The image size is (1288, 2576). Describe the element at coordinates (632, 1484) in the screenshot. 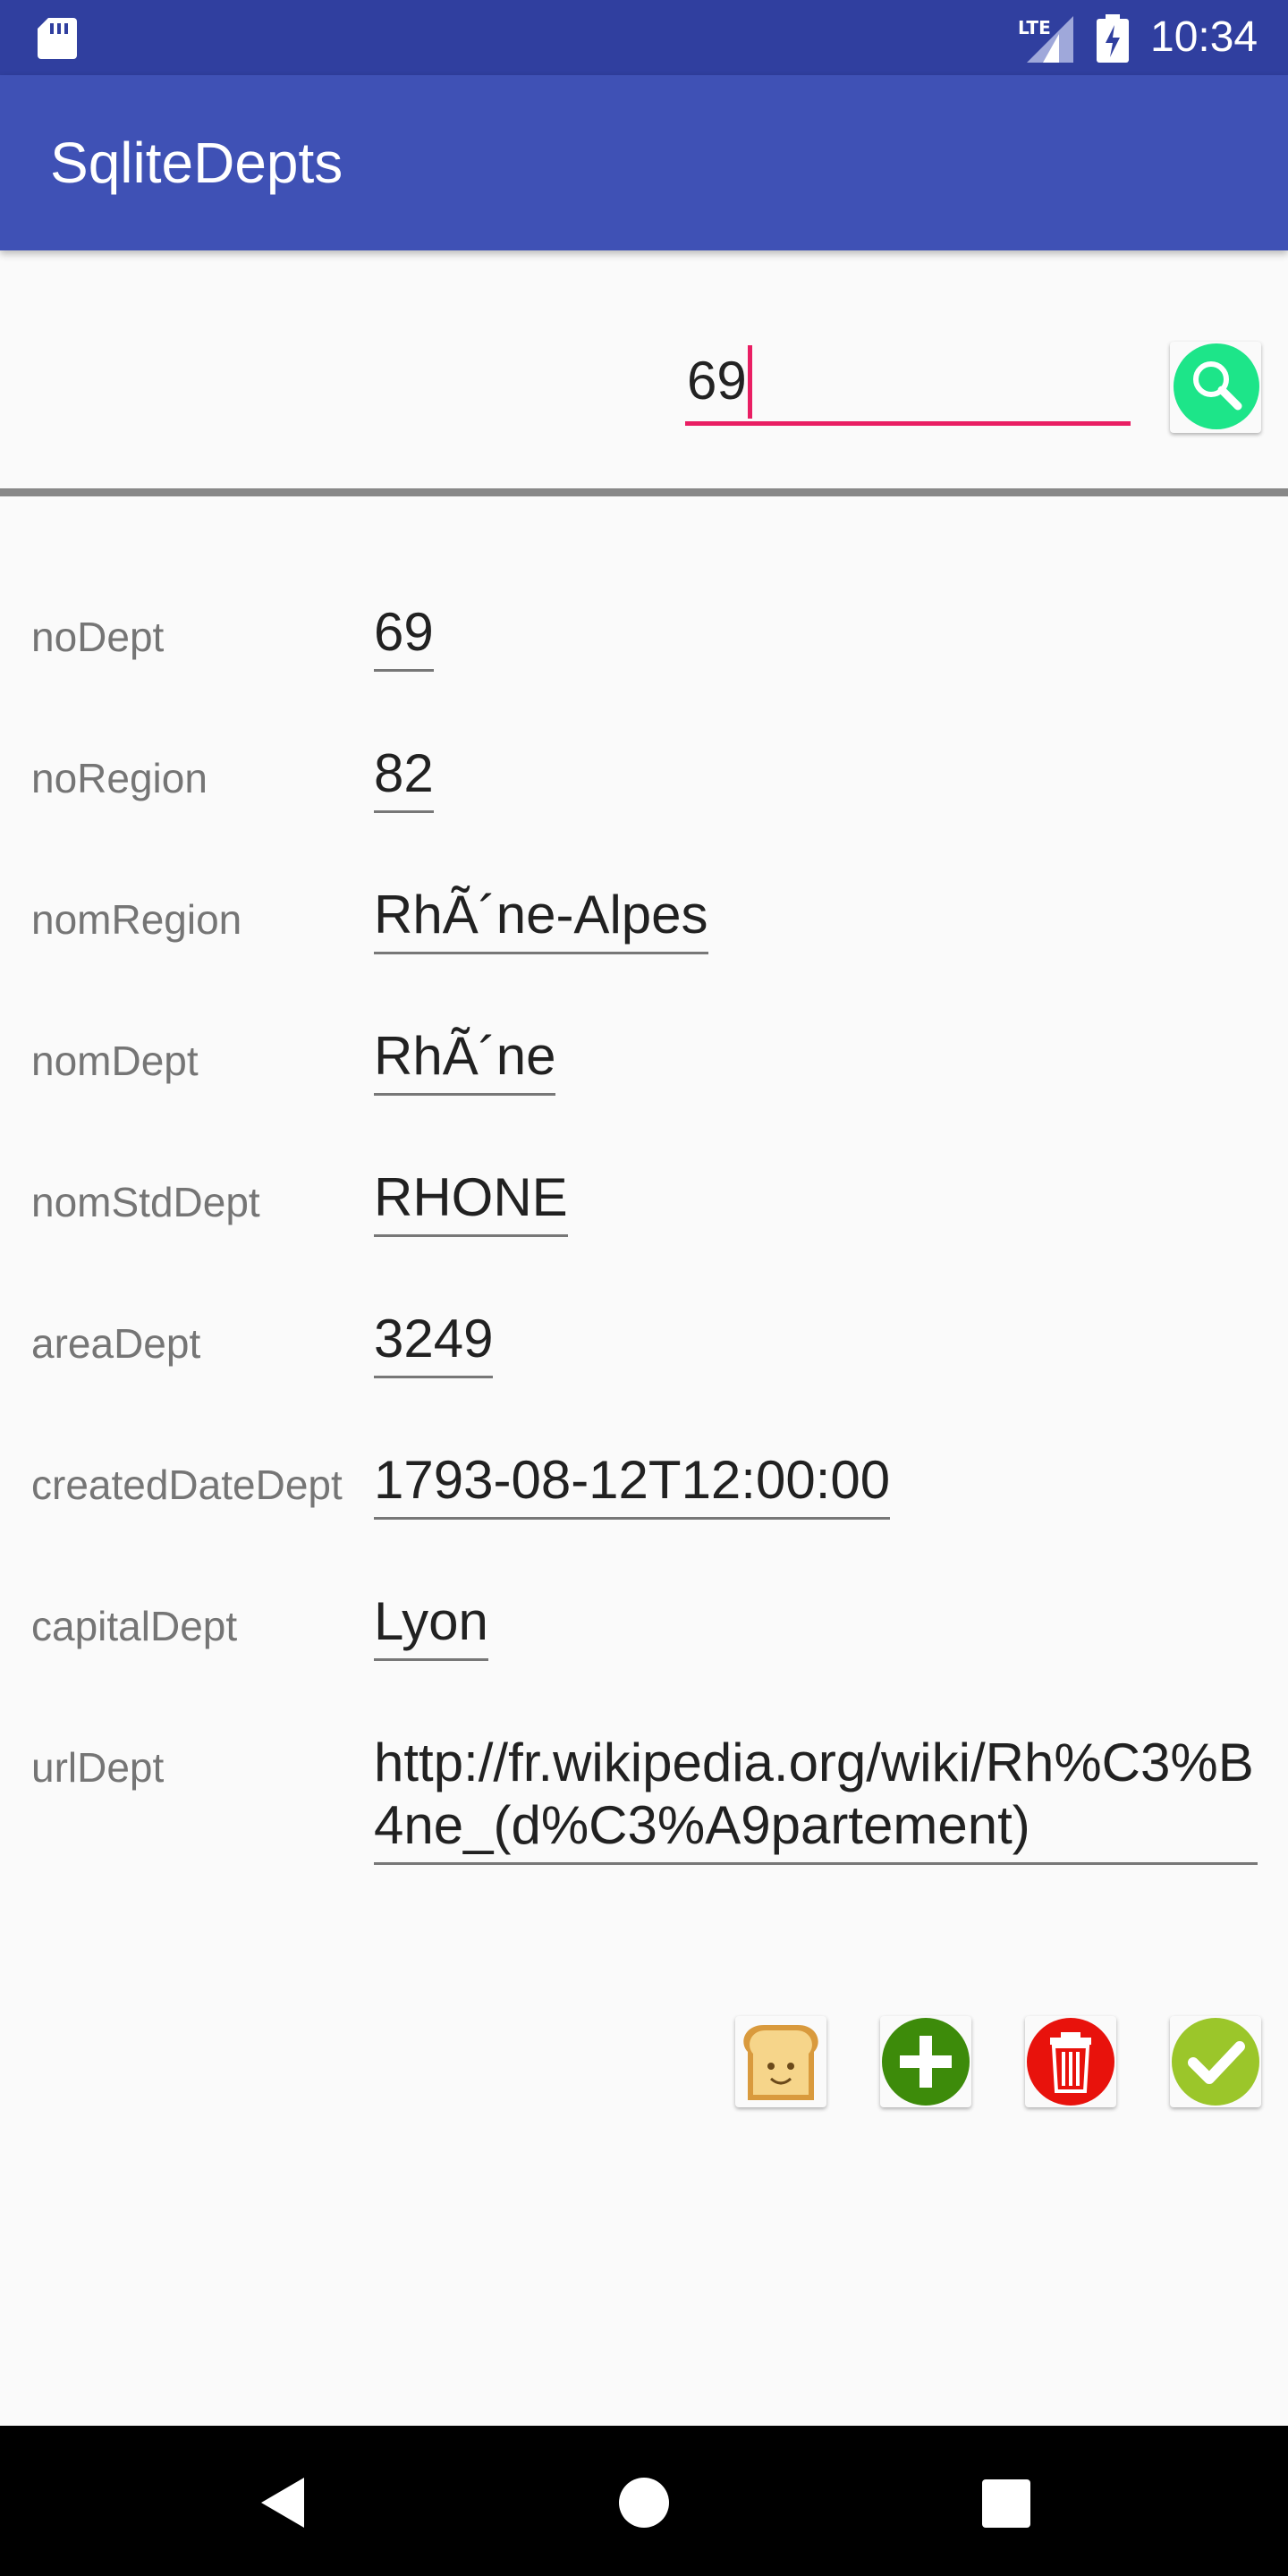

I see `field-created-date-dept: 1793-08-12T12:00:00` at that location.